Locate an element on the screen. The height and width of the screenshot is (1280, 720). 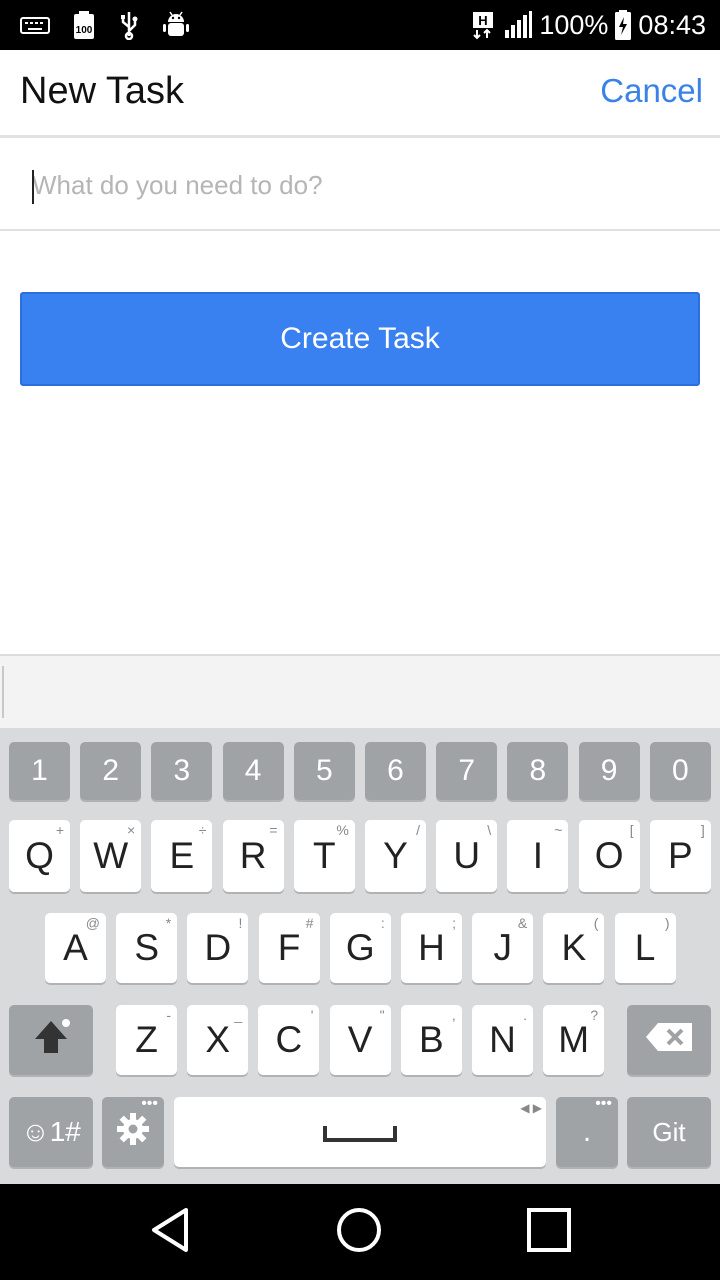
key-label: 3 is located at coordinates (182, 770).